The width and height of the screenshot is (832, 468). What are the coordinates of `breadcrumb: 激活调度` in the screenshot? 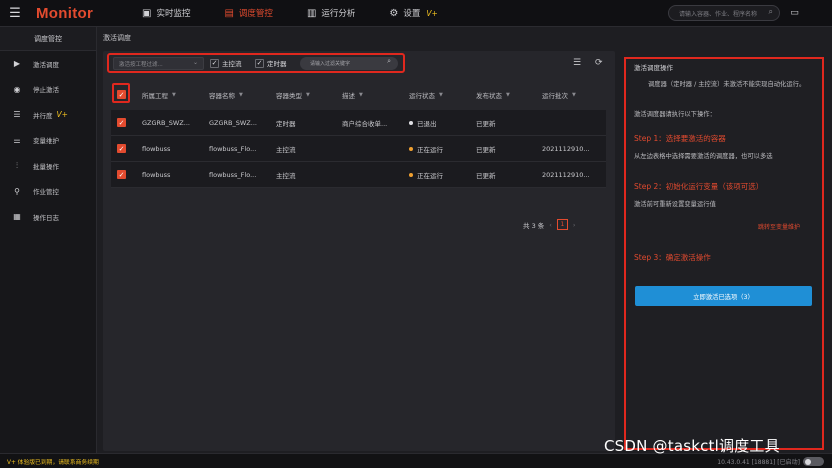 It's located at (117, 38).